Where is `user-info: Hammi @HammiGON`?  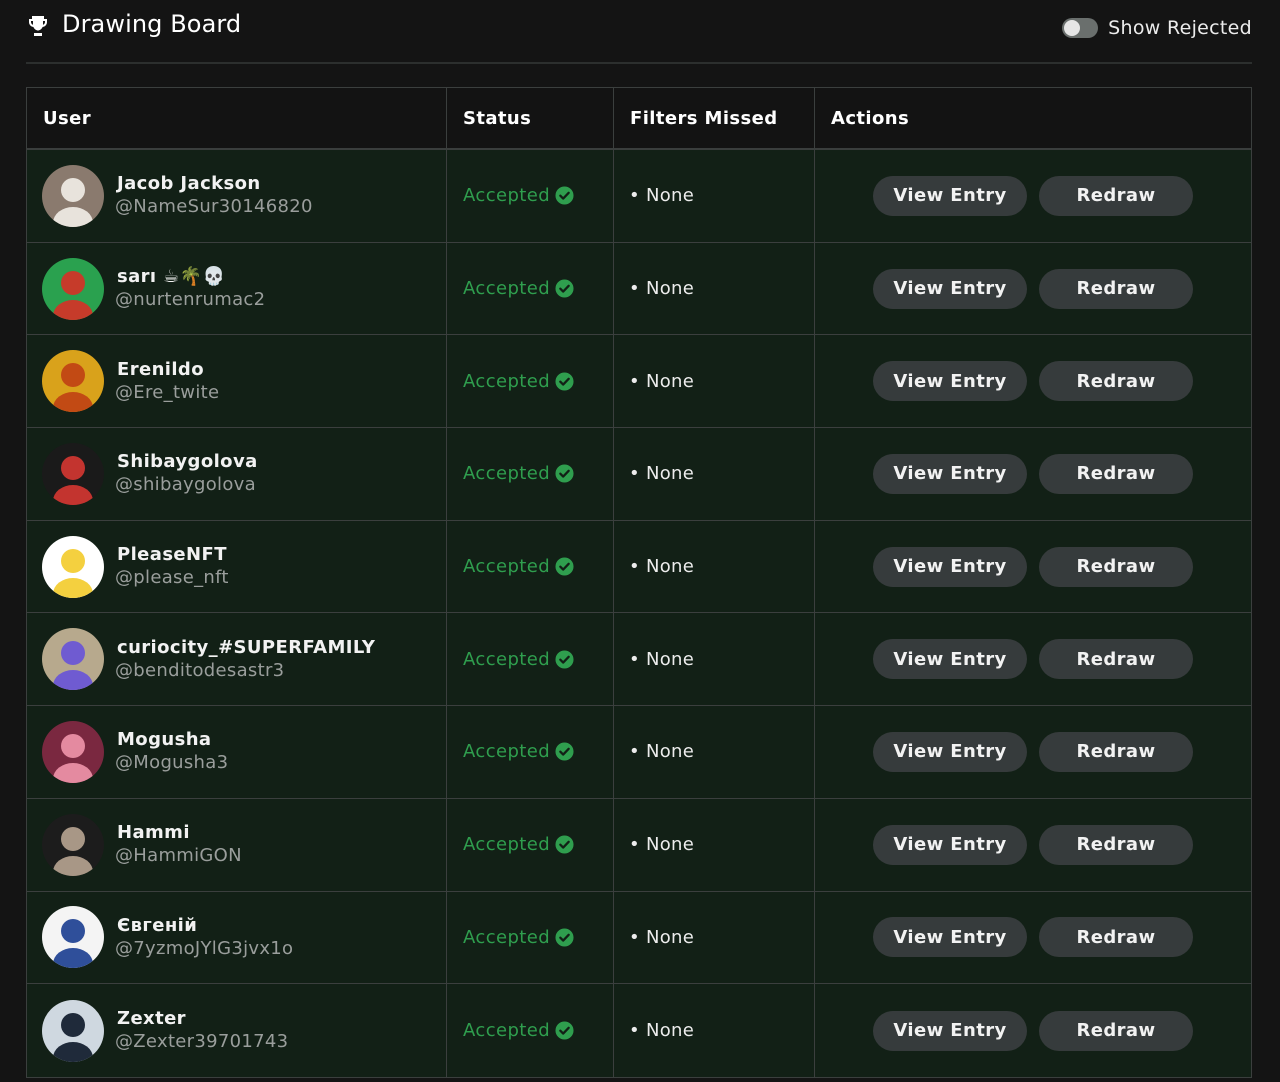
user-info: Hammi @HammiGON is located at coordinates (178, 844).